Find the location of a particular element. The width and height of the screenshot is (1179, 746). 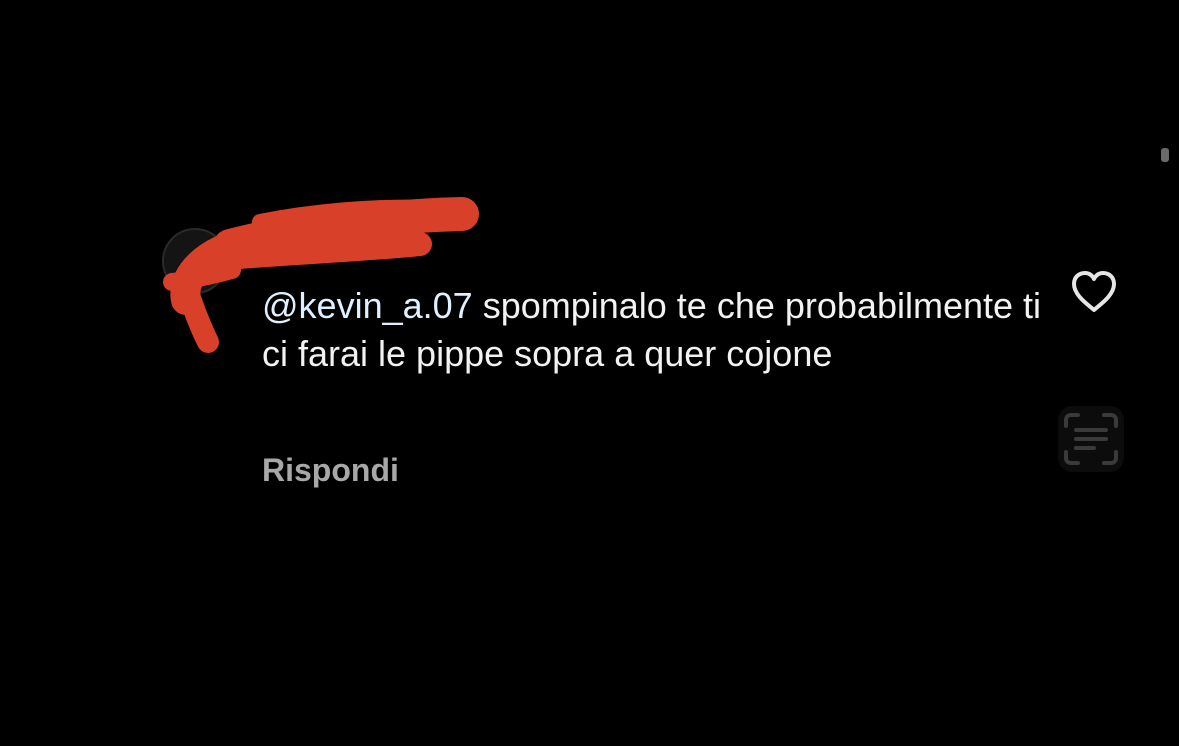

scroll-indicator is located at coordinates (1165, 155).